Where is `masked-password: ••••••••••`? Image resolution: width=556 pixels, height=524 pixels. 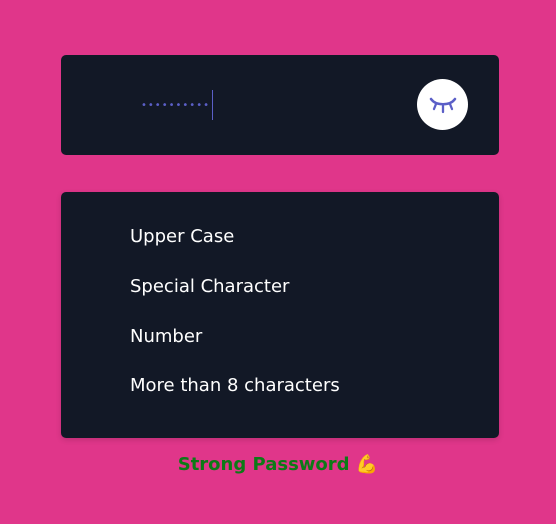
masked-password: •••••••••• is located at coordinates (175, 105).